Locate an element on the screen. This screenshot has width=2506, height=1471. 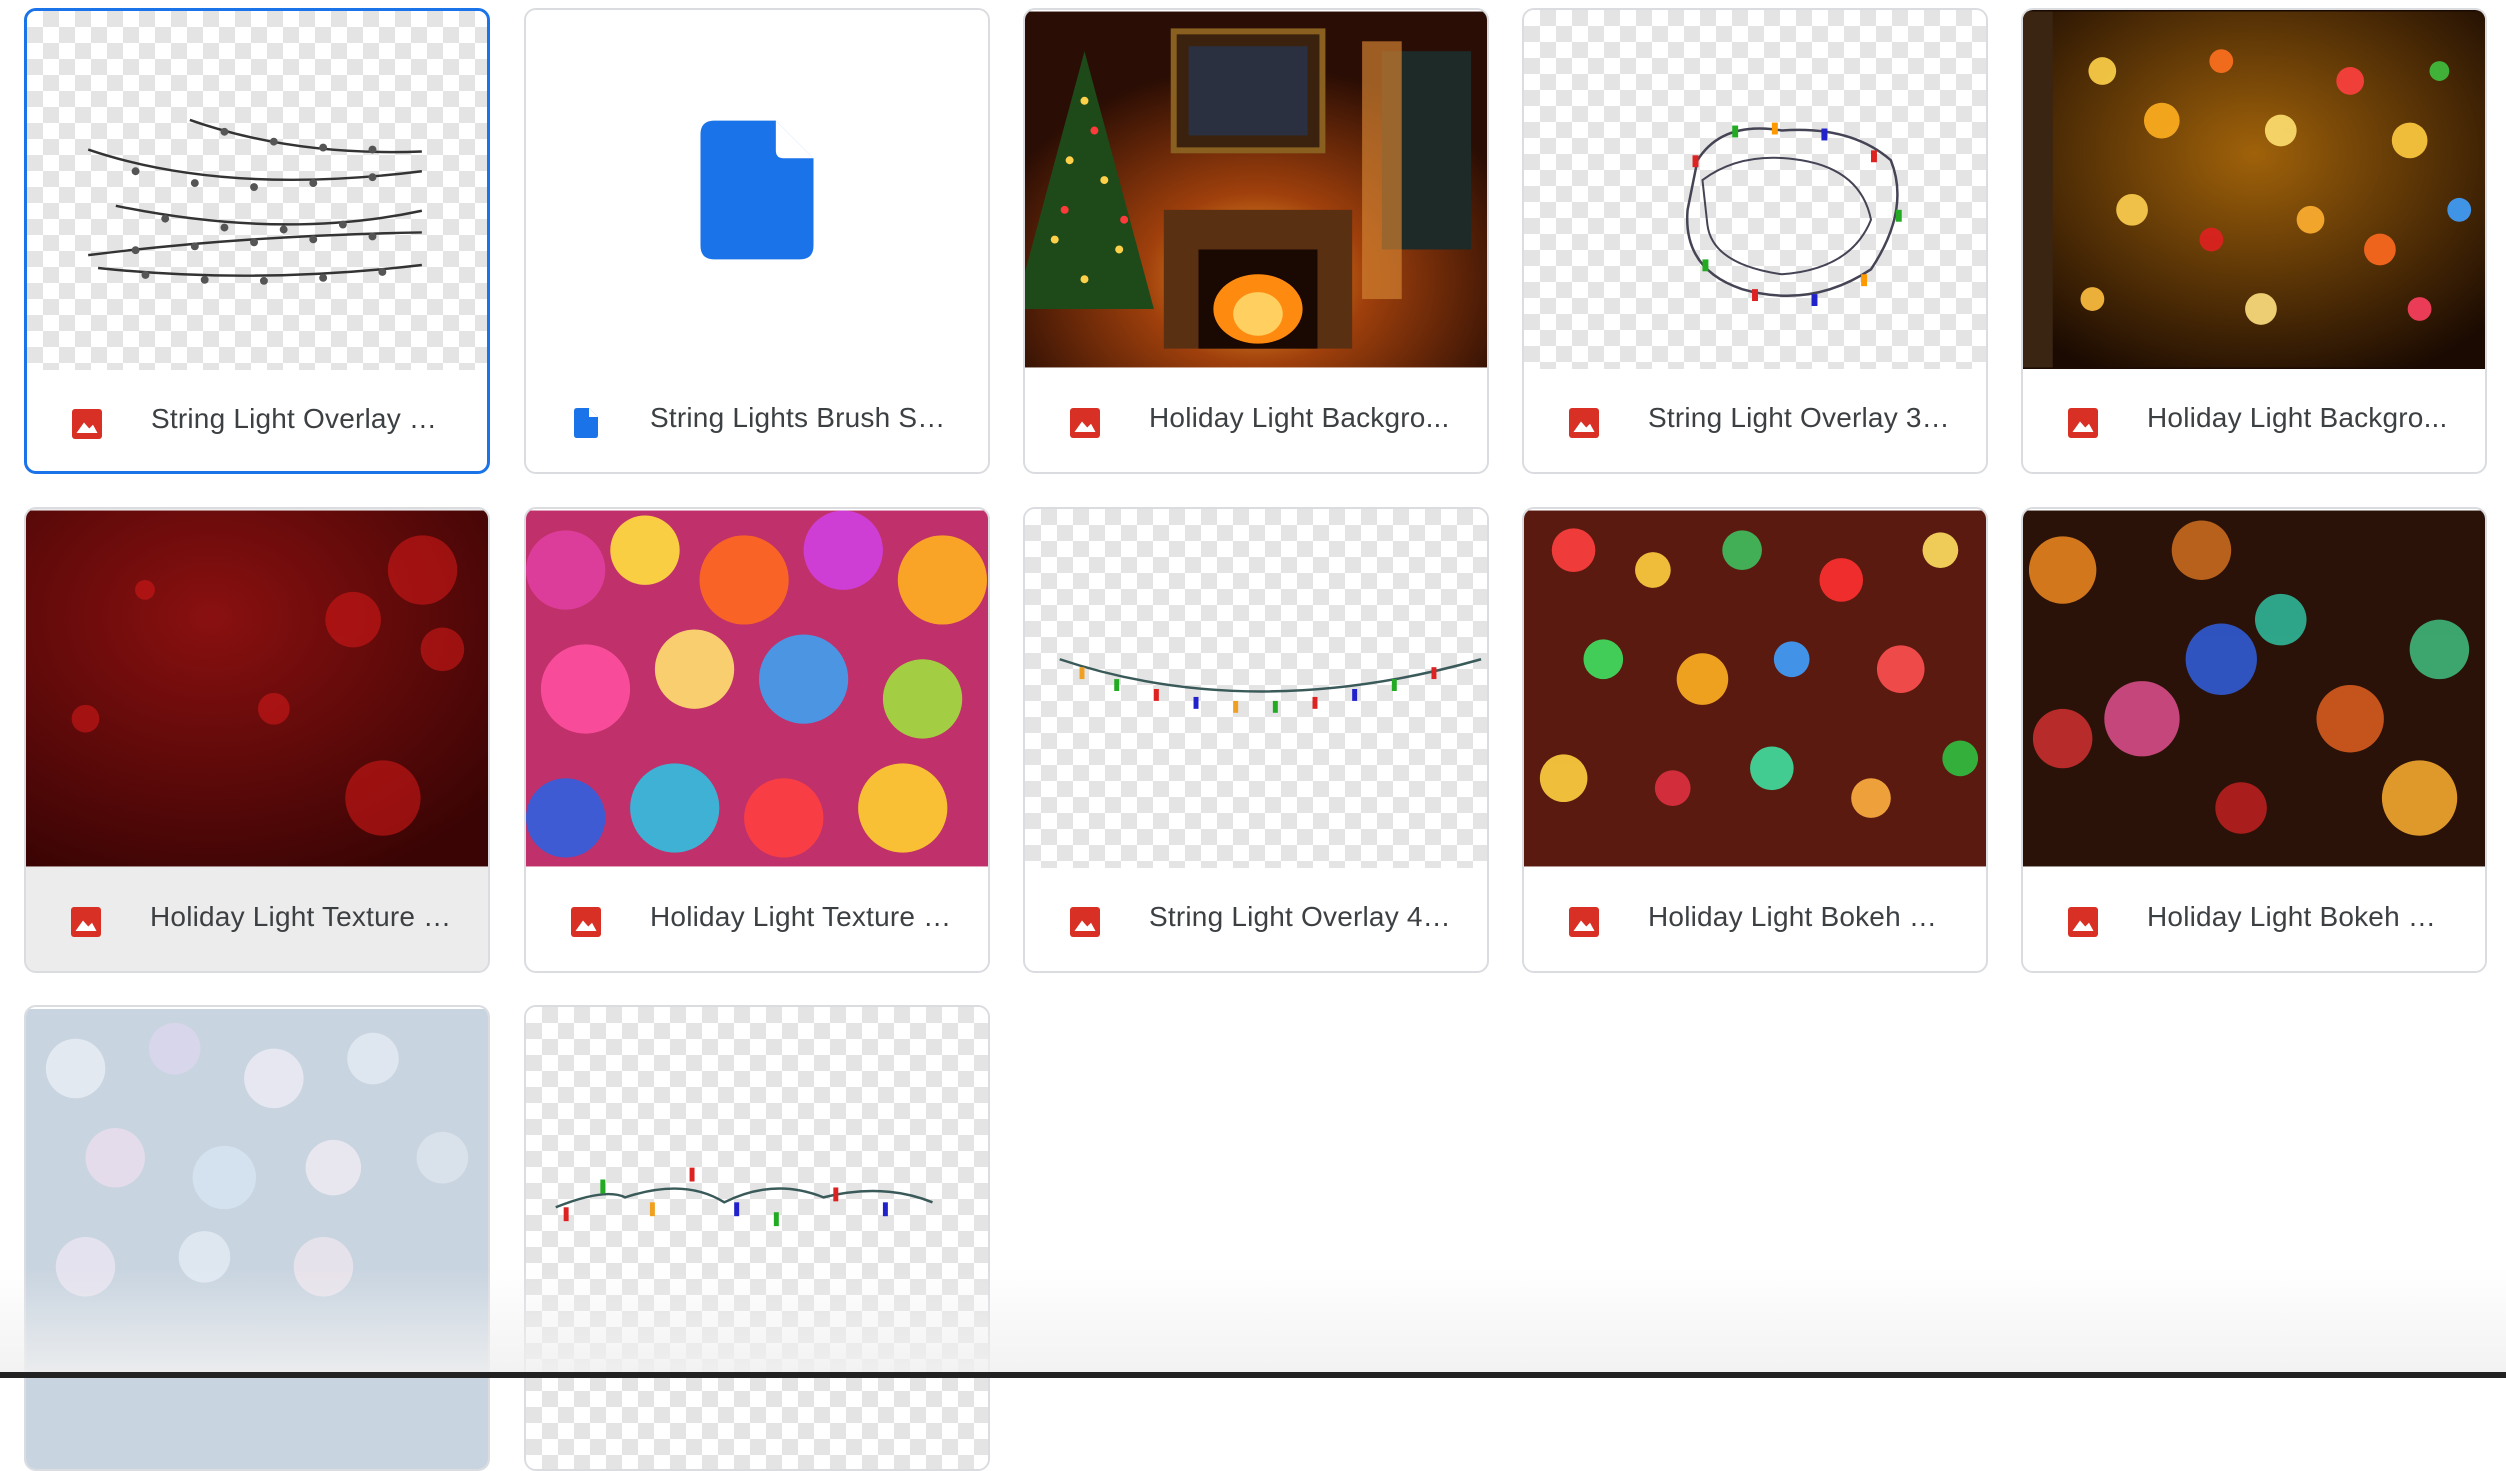
document-icon is located at coordinates (586, 423).